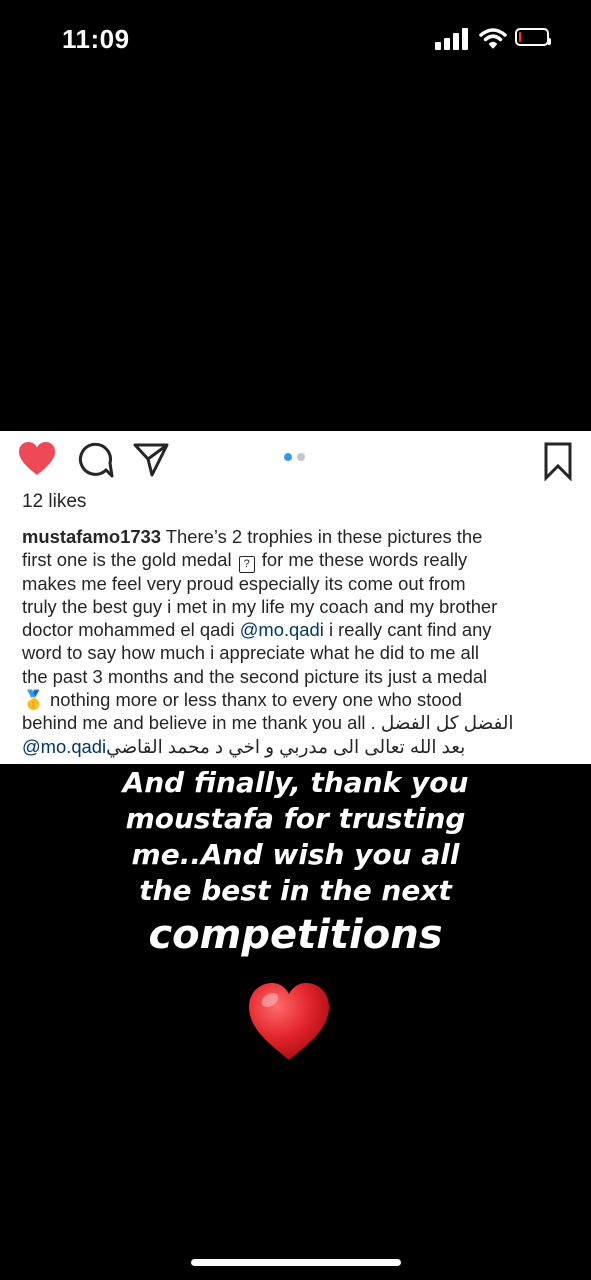  I want to click on story-text-line: me..And wish you all, so click(295, 854).